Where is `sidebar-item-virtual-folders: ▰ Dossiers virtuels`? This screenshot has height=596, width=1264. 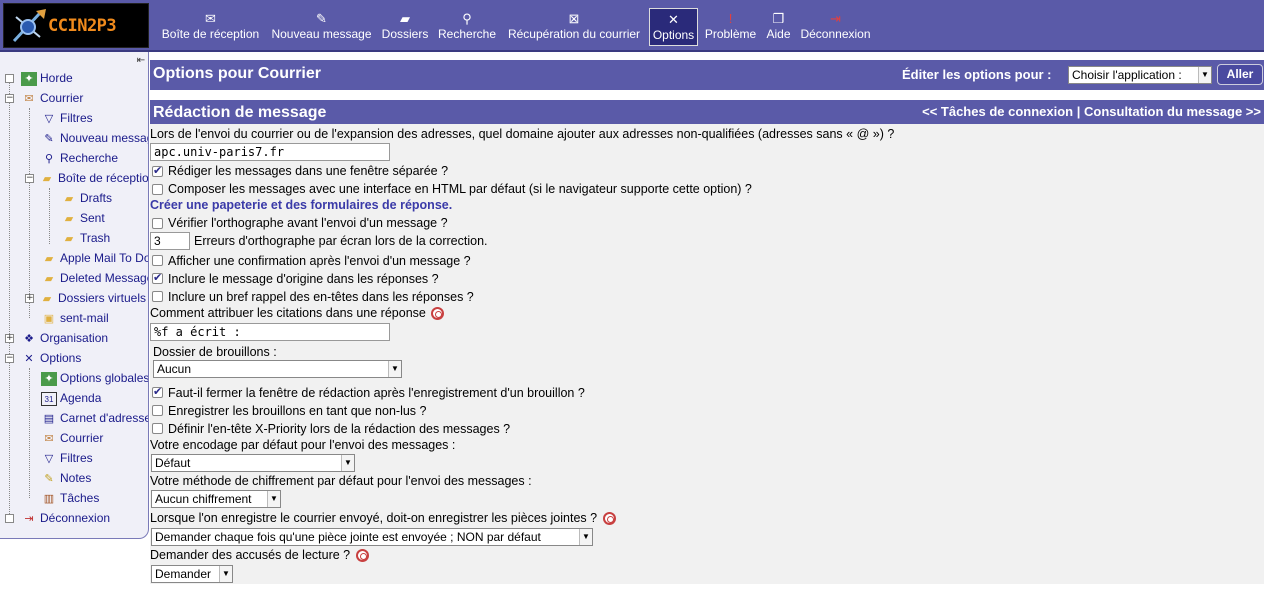
sidebar-item-virtual-folders: ▰ Dossiers virtuels is located at coordinates (92, 298).